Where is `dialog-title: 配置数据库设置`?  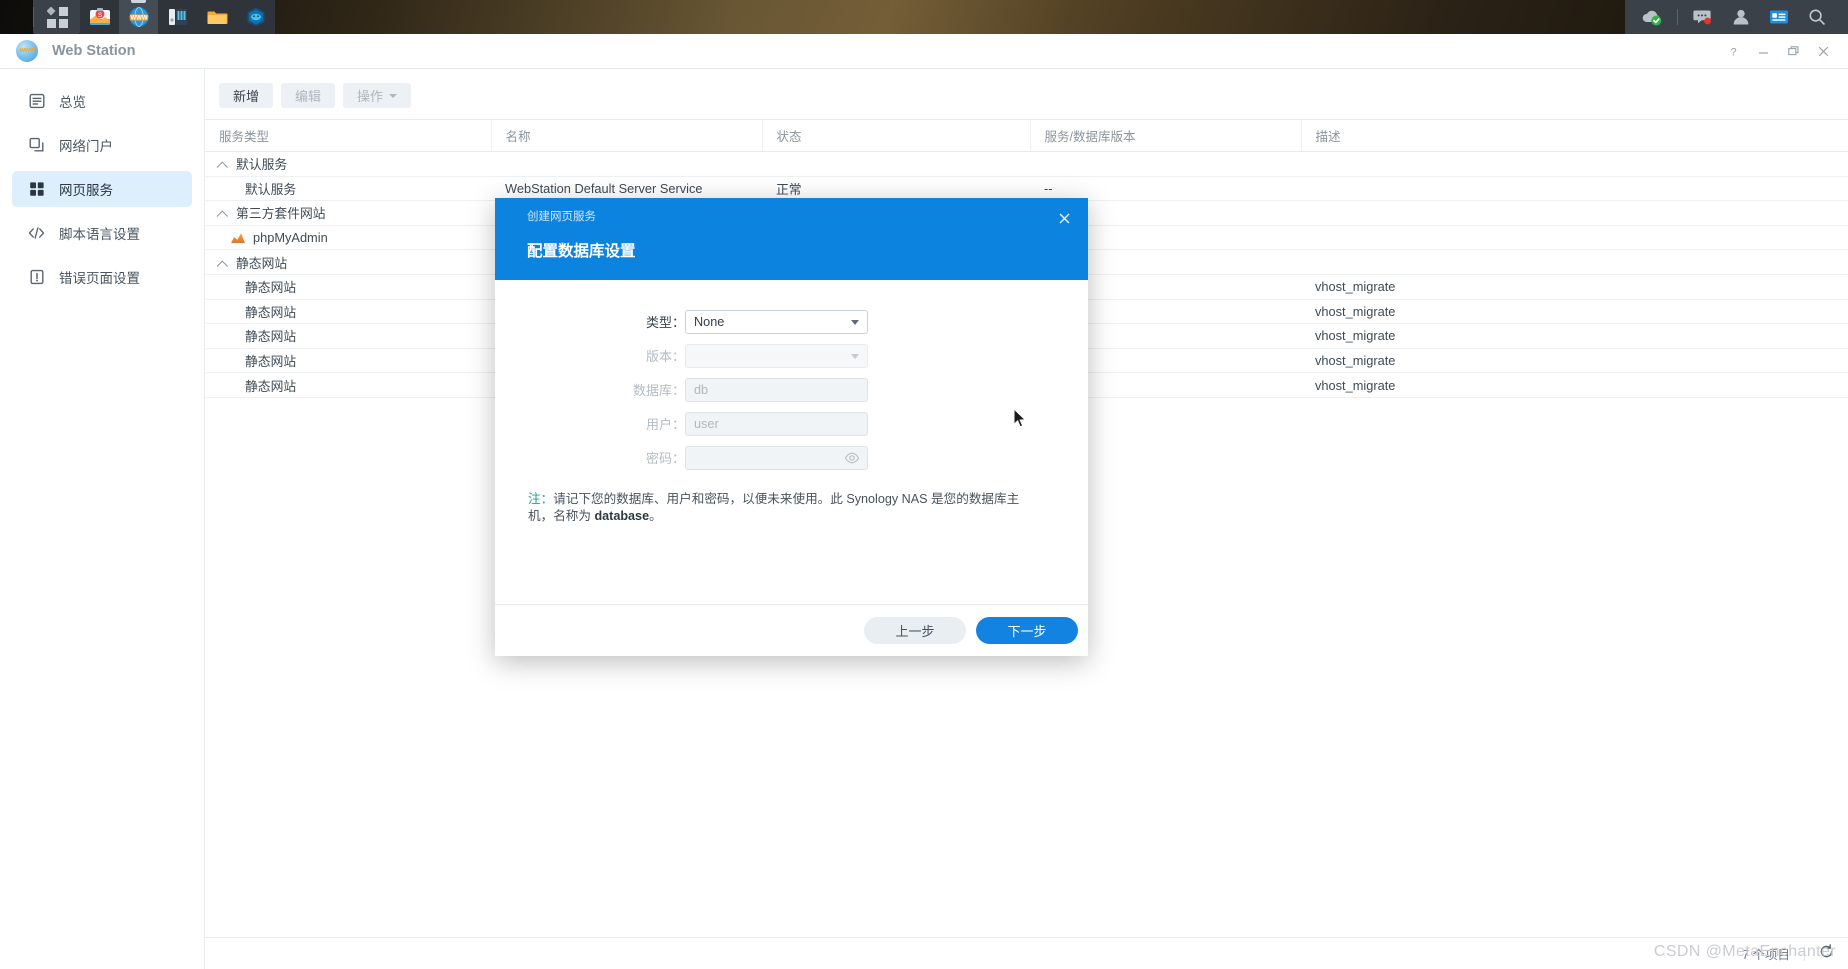 dialog-title: 配置数据库设置 is located at coordinates (581, 251).